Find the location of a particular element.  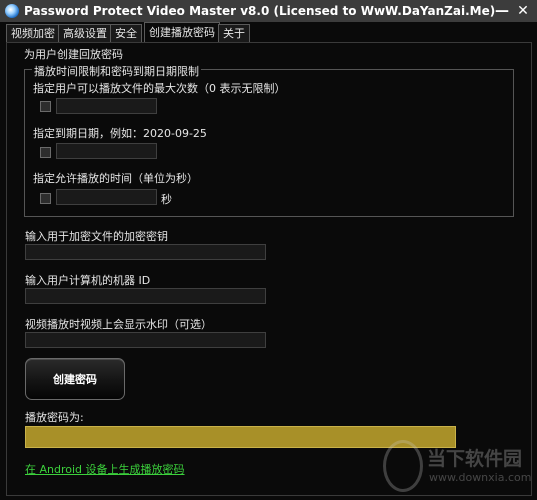

max-plays-input is located at coordinates (106, 106).